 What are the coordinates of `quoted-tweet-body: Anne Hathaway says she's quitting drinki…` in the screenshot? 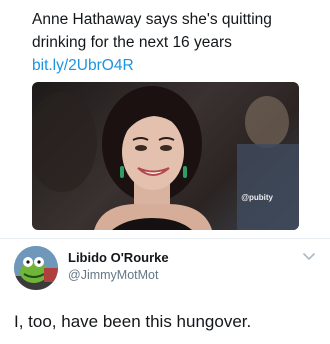 It's located at (152, 31).